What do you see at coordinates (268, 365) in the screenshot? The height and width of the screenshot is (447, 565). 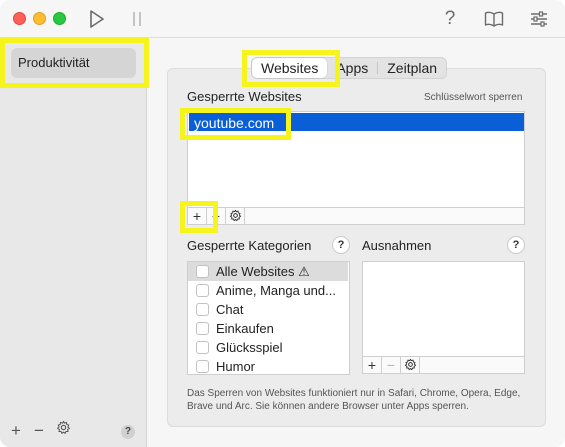 I see `list-item: Humor` at bounding box center [268, 365].